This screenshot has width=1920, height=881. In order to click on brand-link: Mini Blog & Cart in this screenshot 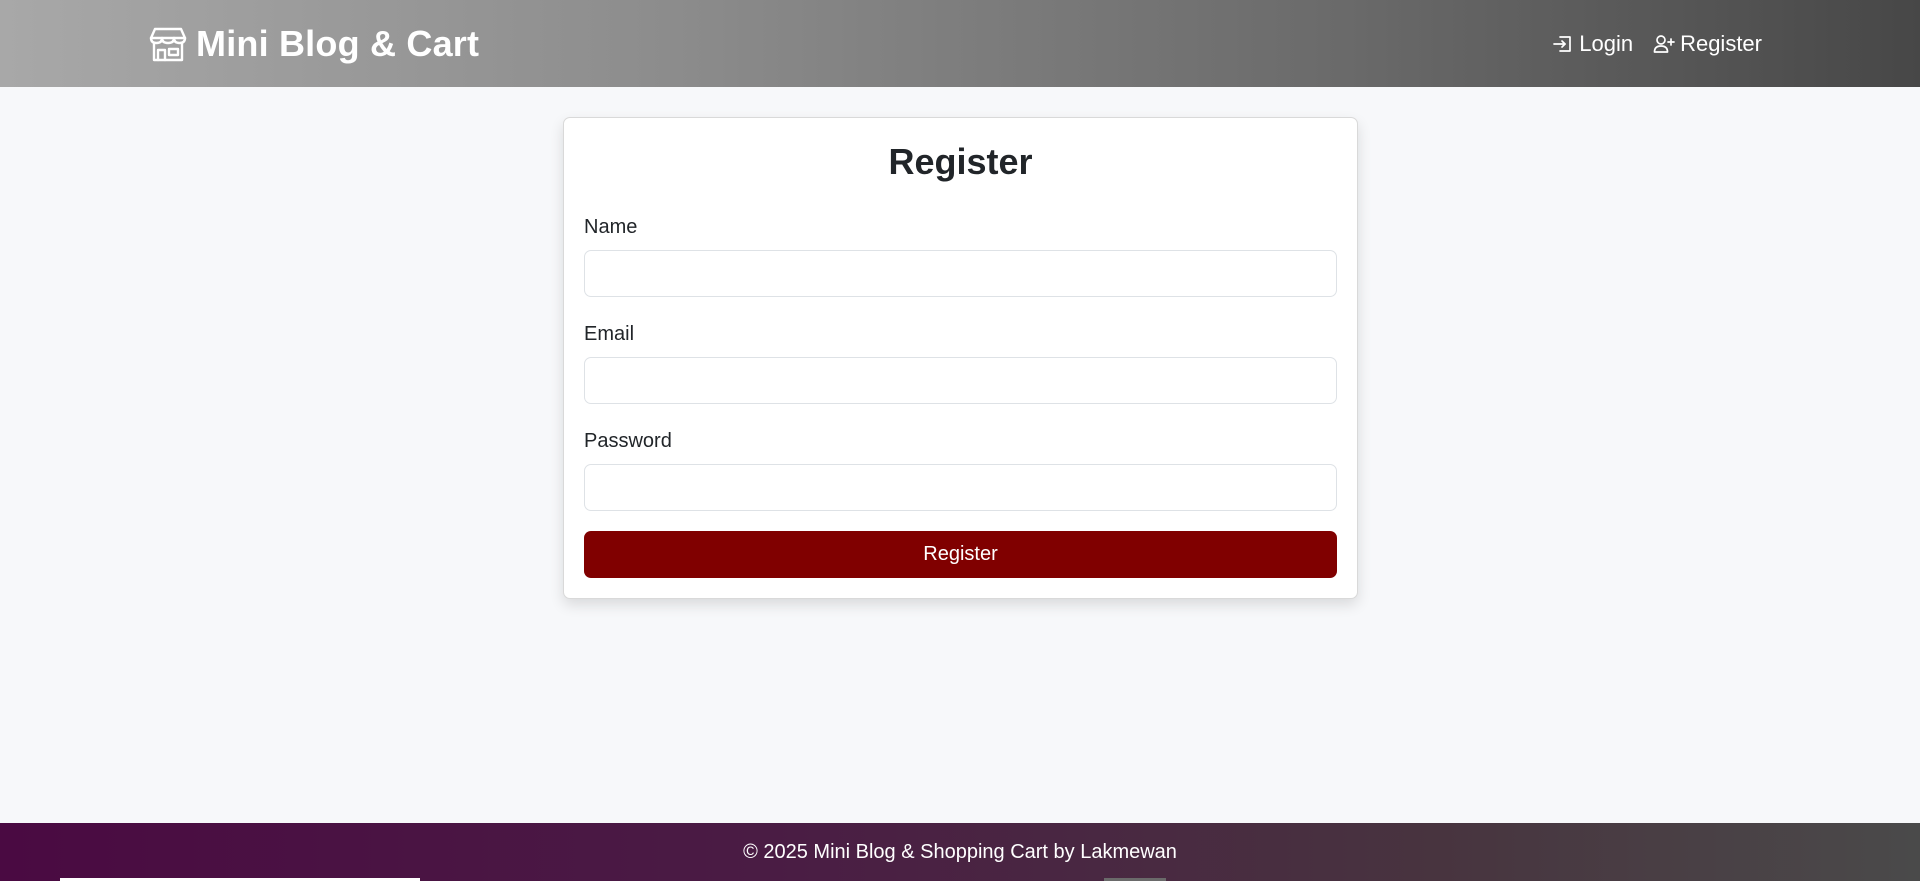, I will do `click(313, 44)`.